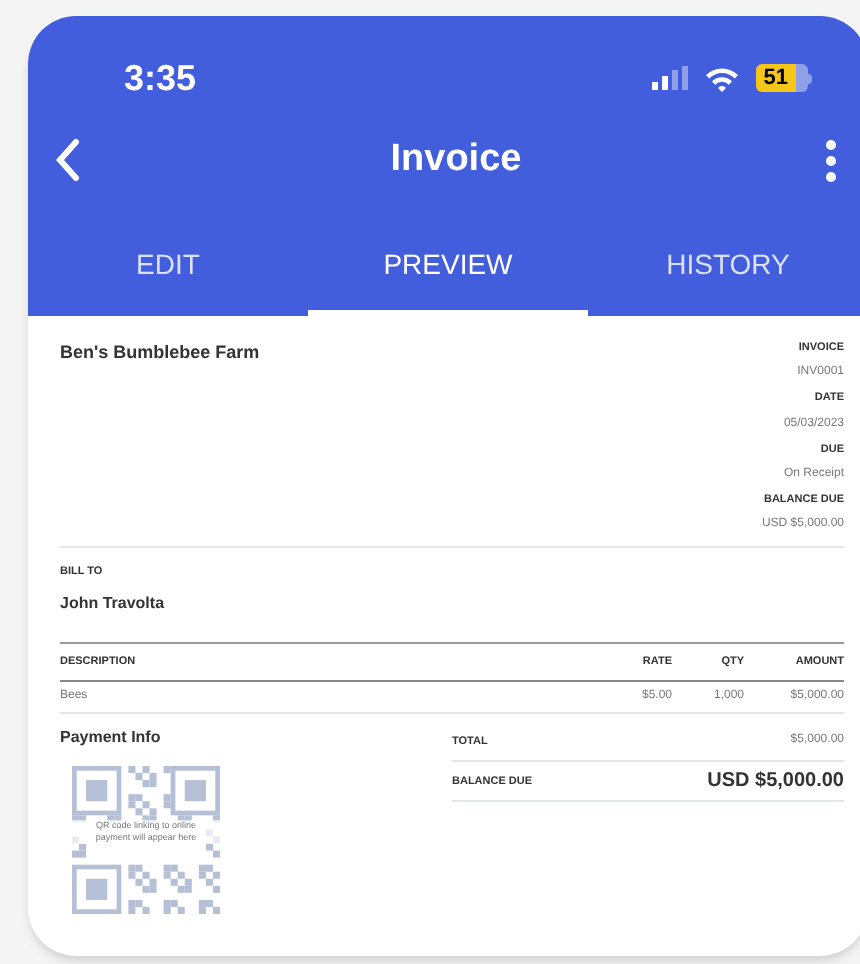  Describe the element at coordinates (669, 78) in the screenshot. I see `signal-icon` at that location.